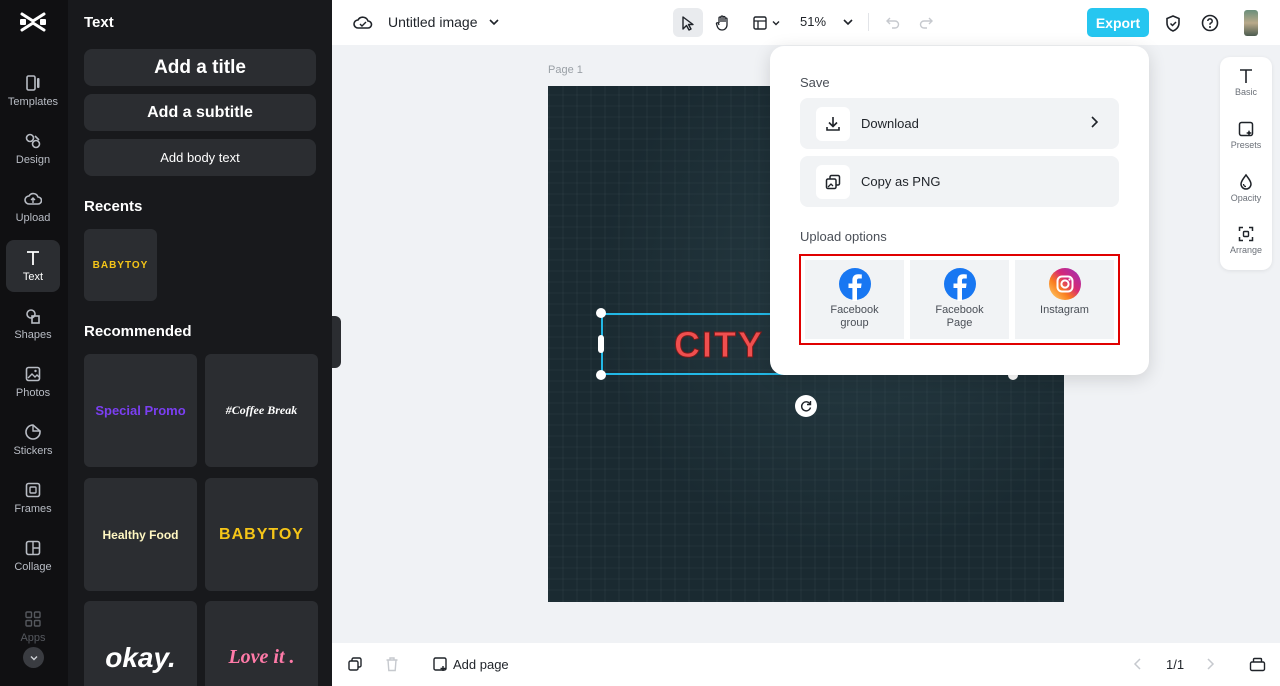 The width and height of the screenshot is (1280, 686). I want to click on layout-menu-button, so click(766, 22).